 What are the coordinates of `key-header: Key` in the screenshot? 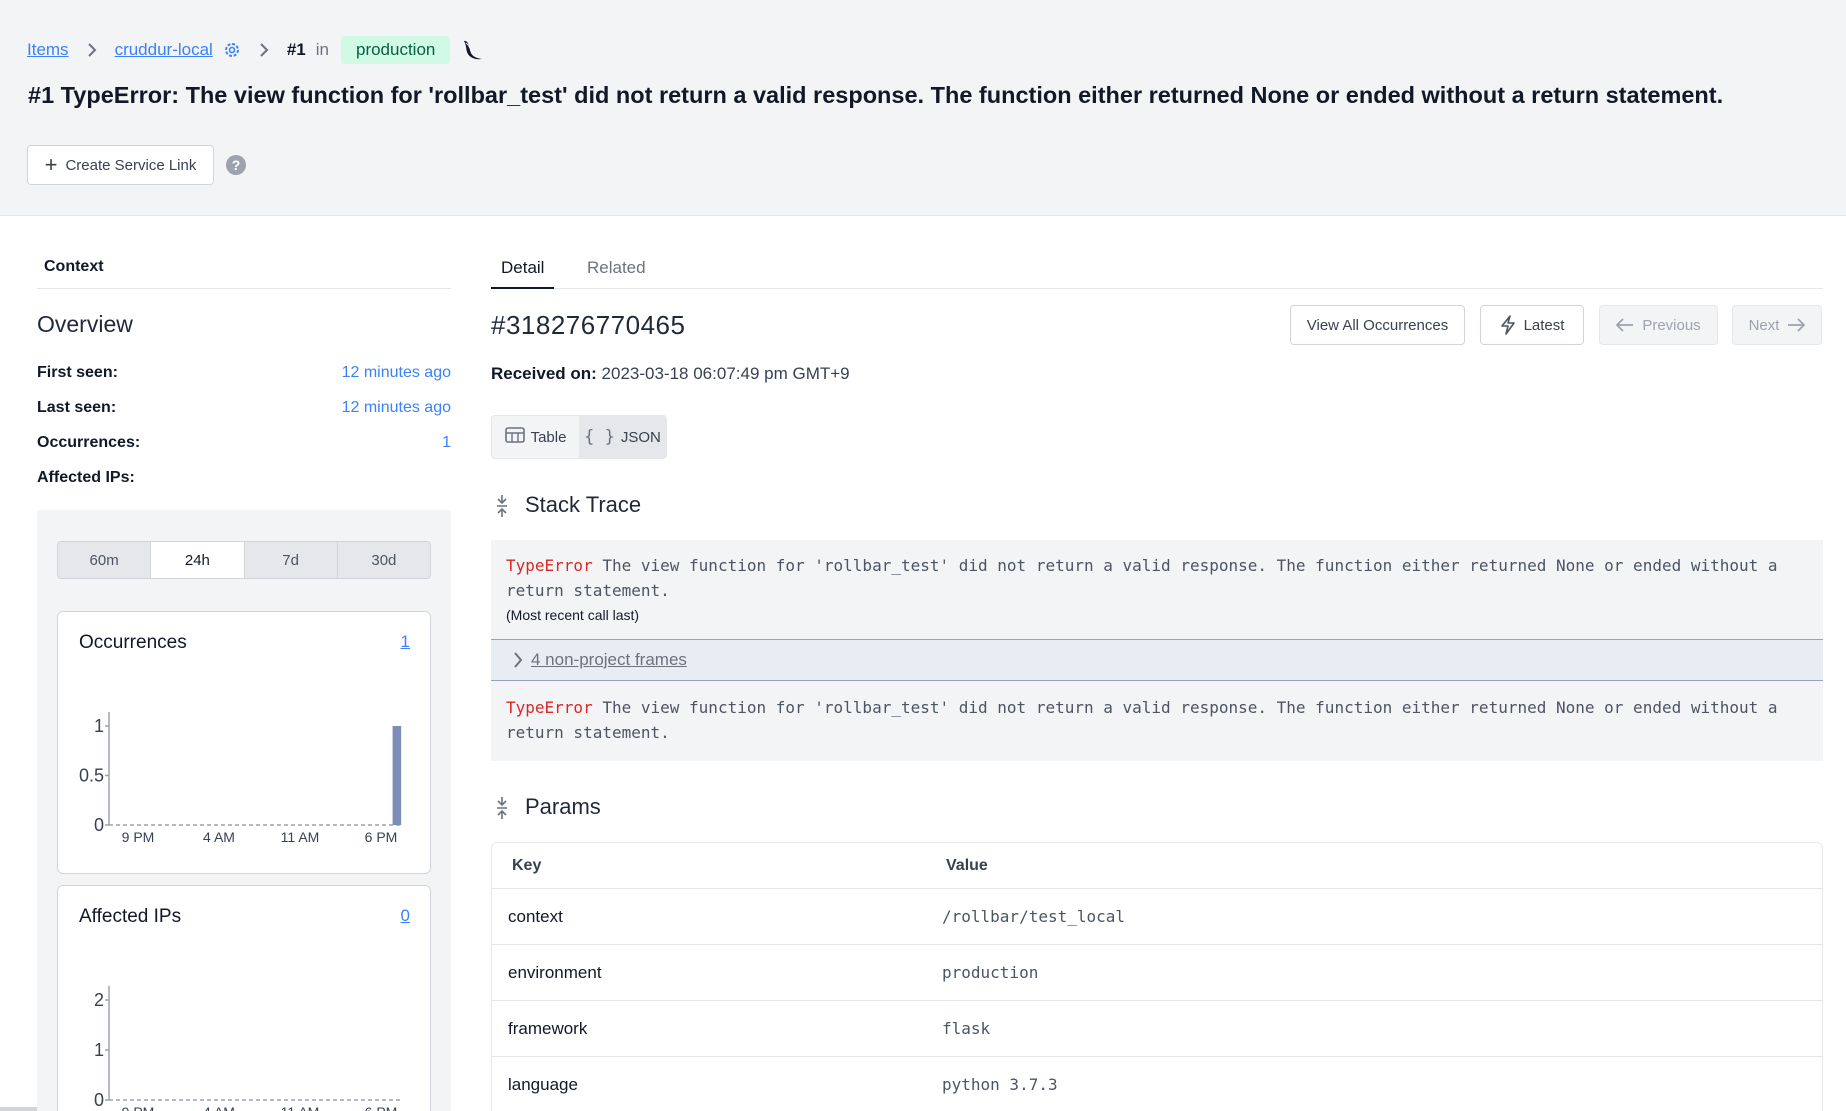 It's located at (527, 865).